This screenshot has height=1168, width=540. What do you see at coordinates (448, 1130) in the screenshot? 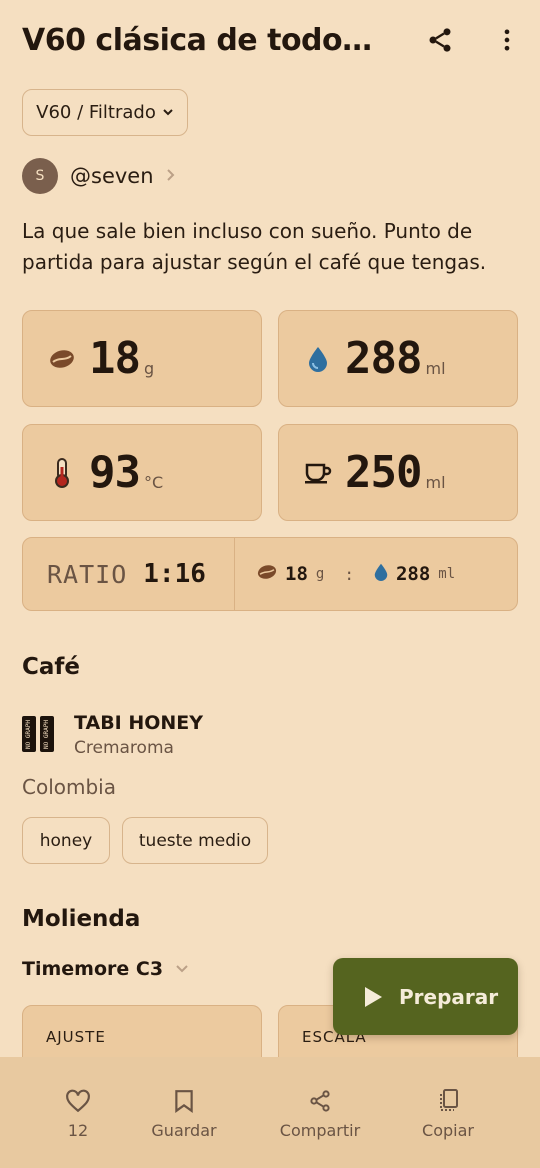
I see `copy-label: Copiar` at bounding box center [448, 1130].